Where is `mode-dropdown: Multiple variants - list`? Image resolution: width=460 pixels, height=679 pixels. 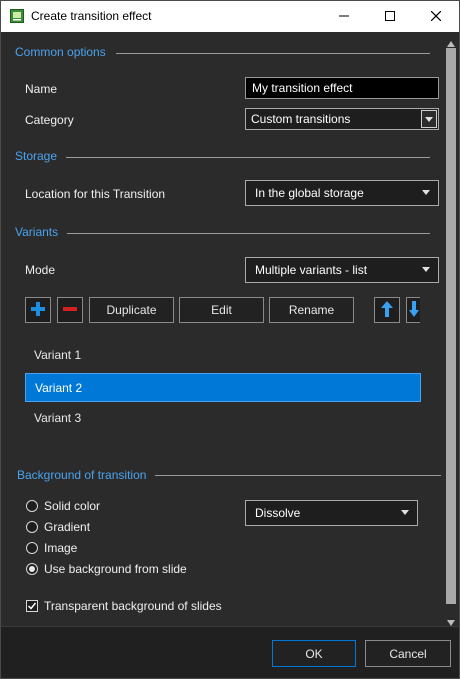
mode-dropdown: Multiple variants - list is located at coordinates (342, 270).